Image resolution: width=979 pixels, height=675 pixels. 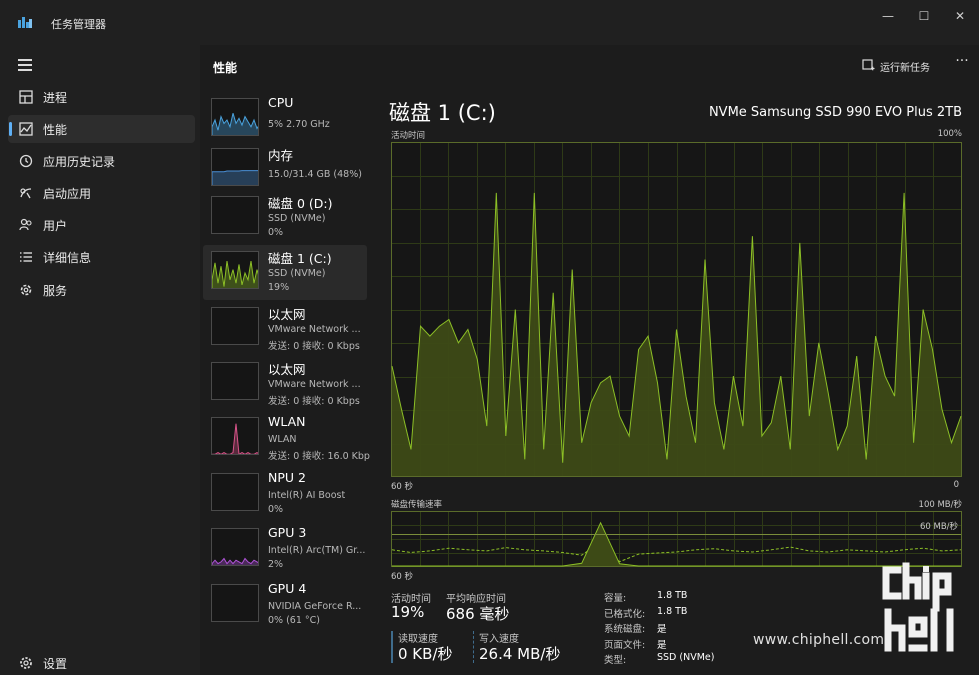 What do you see at coordinates (26, 290) in the screenshot?
I see `services-icon` at bounding box center [26, 290].